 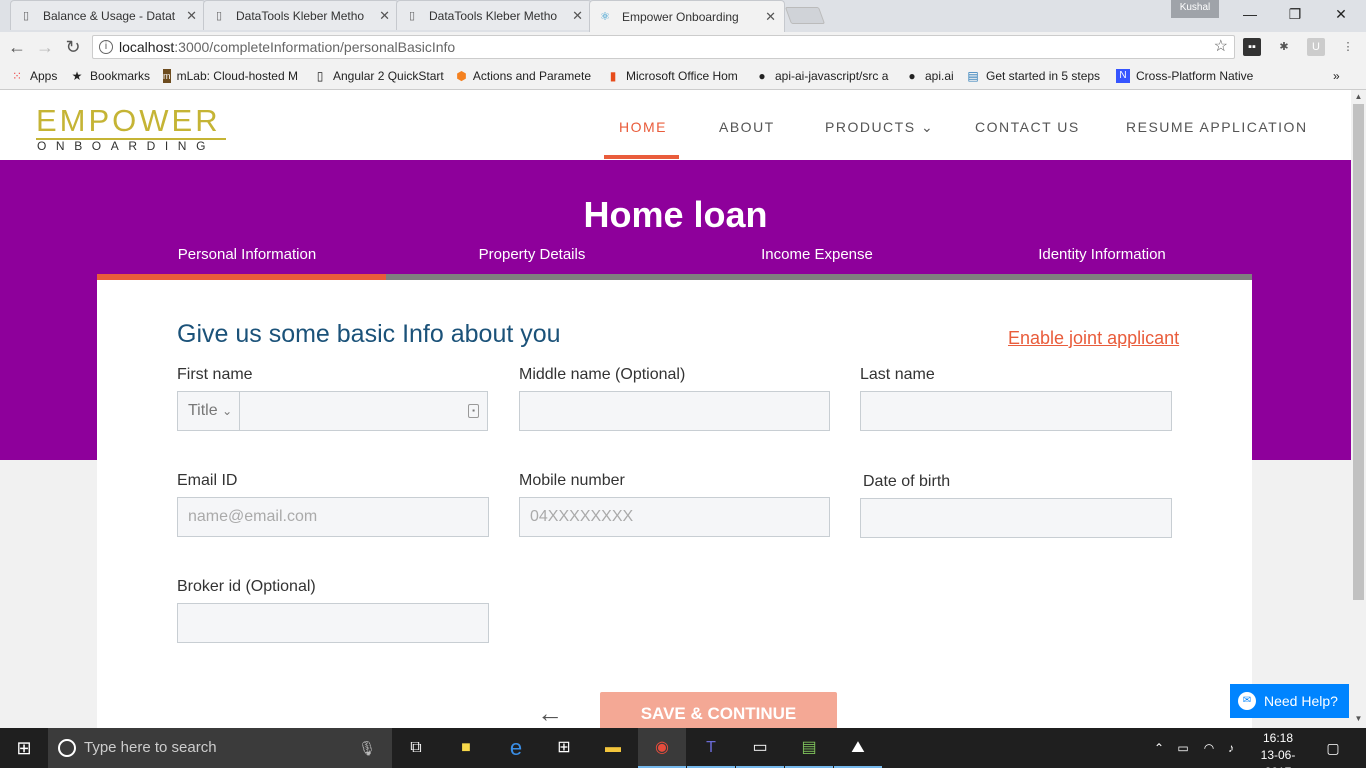 I want to click on broker-id-label: Broker id (Optional), so click(x=246, y=586).